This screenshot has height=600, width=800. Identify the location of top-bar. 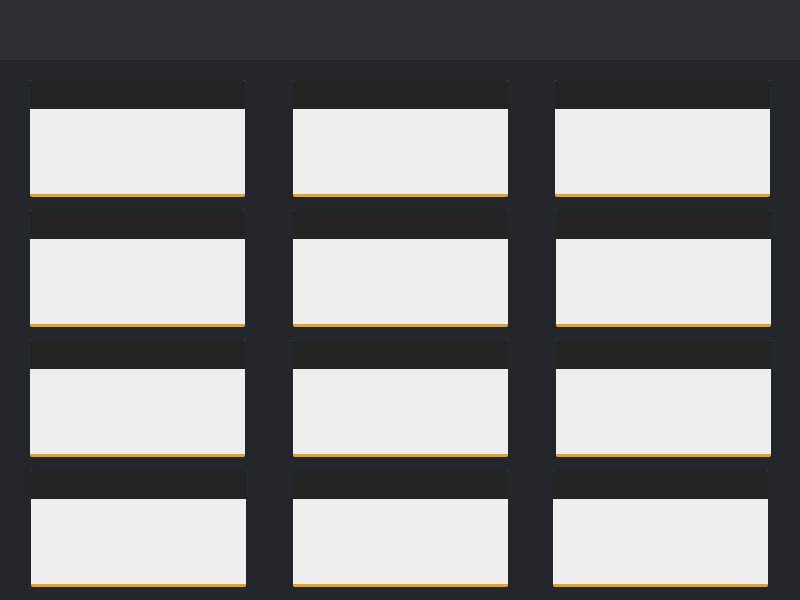
(400, 30).